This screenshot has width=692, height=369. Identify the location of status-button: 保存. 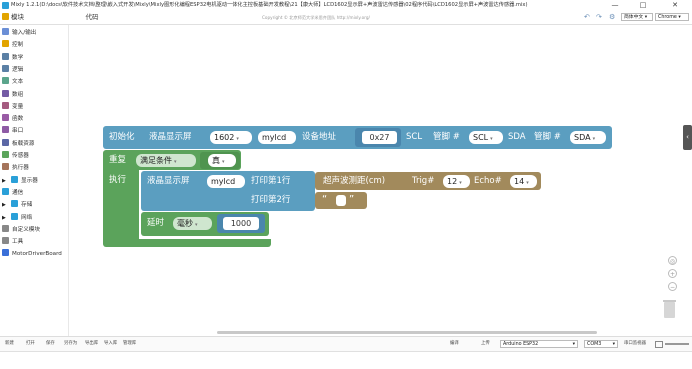
(50, 344).